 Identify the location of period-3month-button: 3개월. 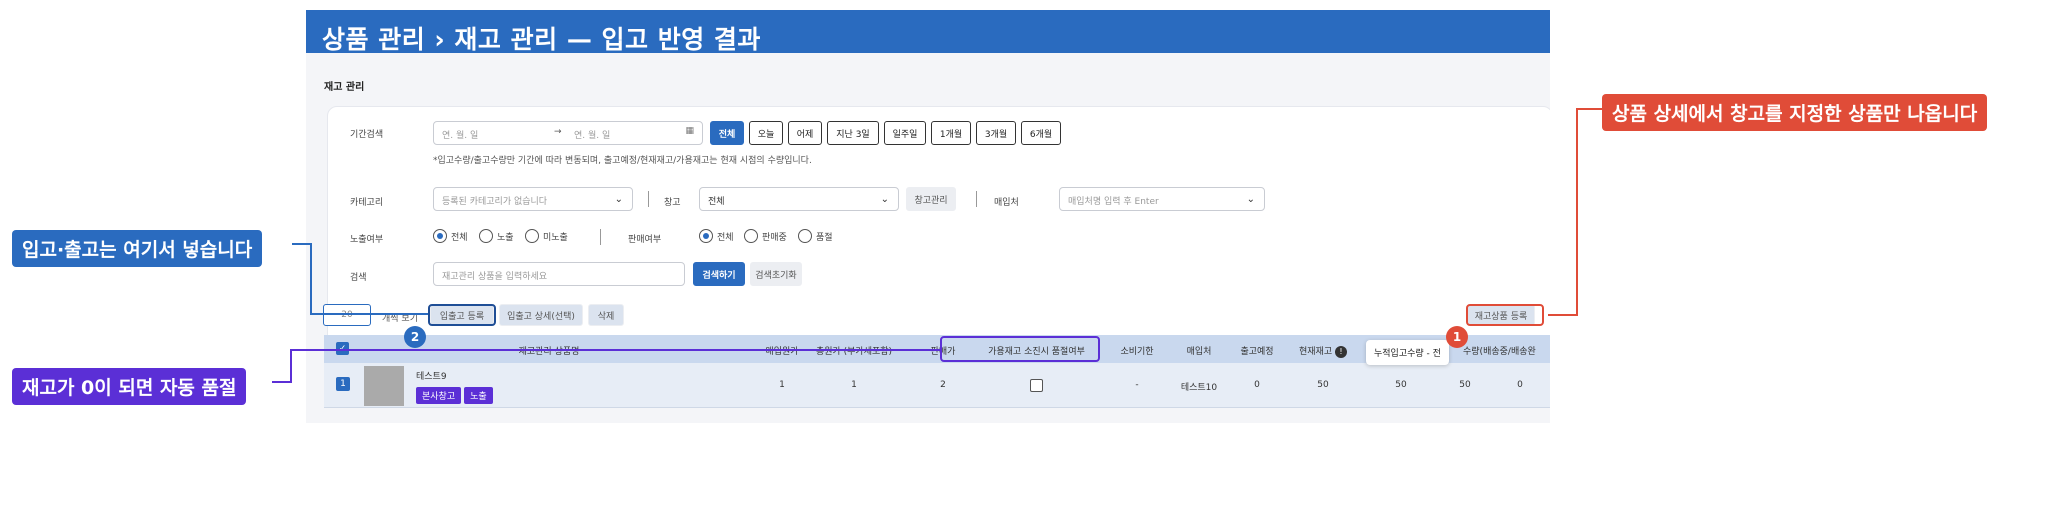
(996, 133).